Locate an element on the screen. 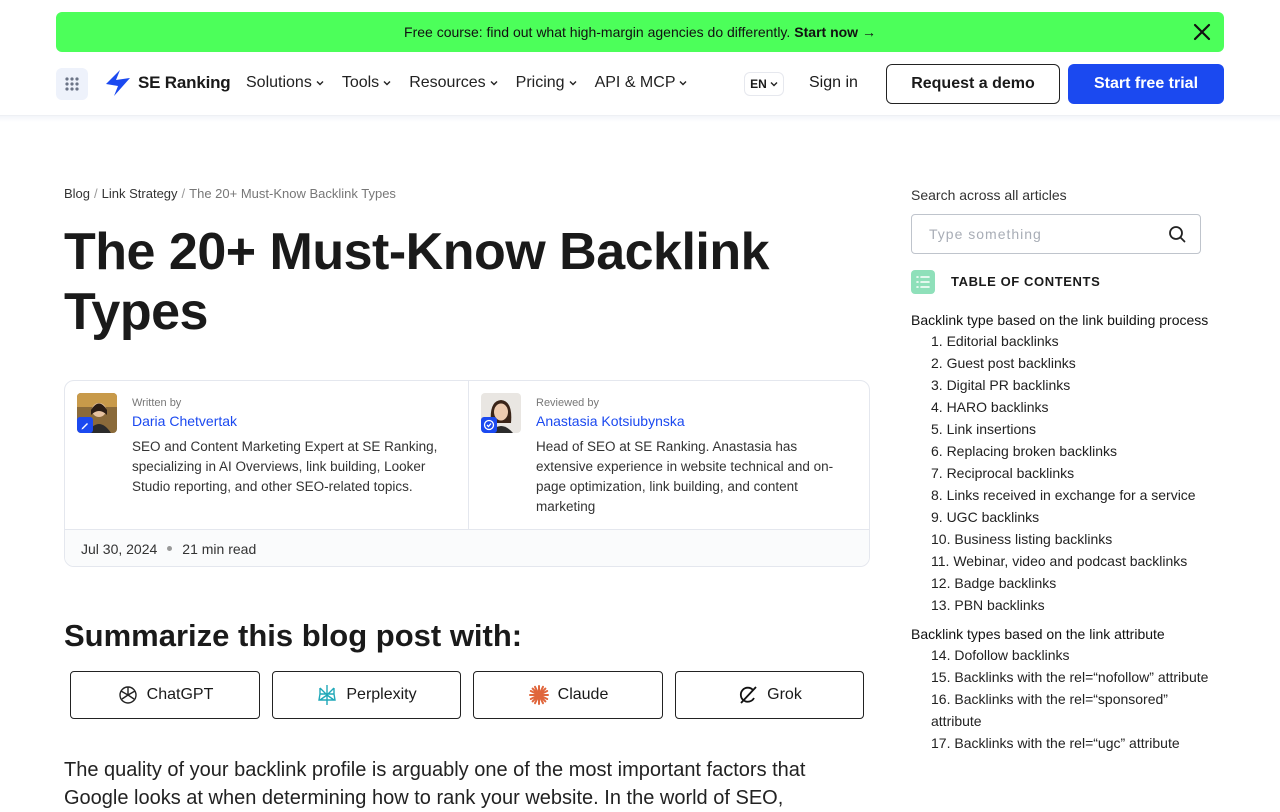  separator-dot is located at coordinates (170, 548).